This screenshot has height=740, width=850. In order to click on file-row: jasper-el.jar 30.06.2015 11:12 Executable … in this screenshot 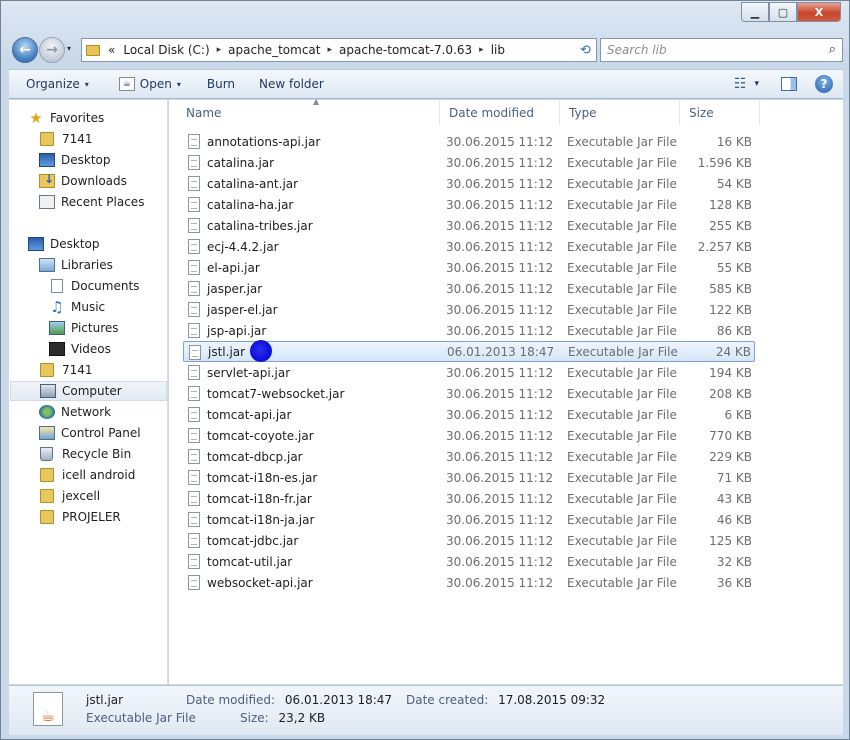, I will do `click(469, 309)`.